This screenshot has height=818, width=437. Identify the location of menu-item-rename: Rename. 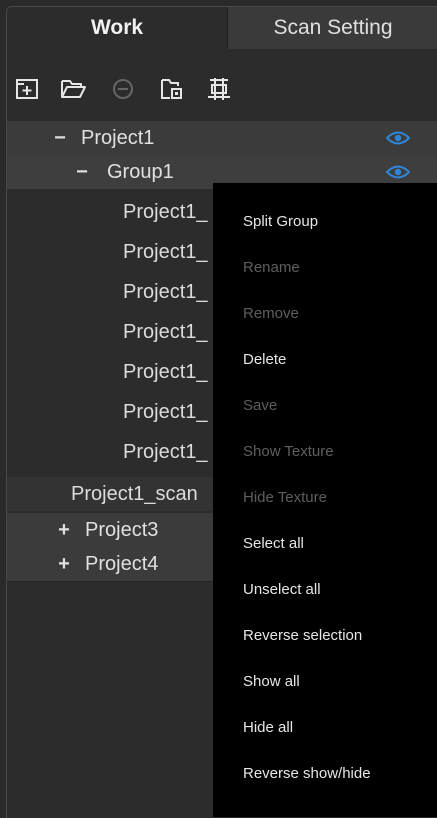
(271, 267).